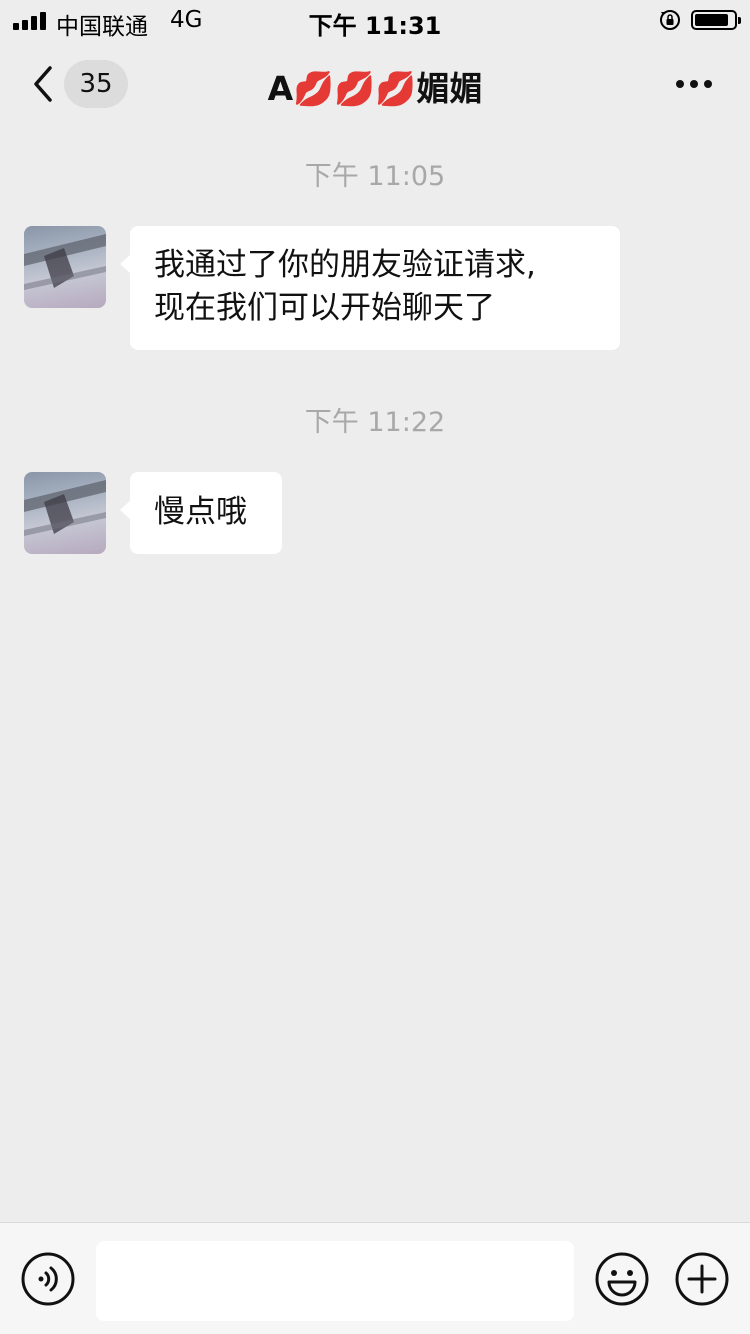 This screenshot has width=750, height=1334. Describe the element at coordinates (622, 1279) in the screenshot. I see `emoji-icon` at that location.